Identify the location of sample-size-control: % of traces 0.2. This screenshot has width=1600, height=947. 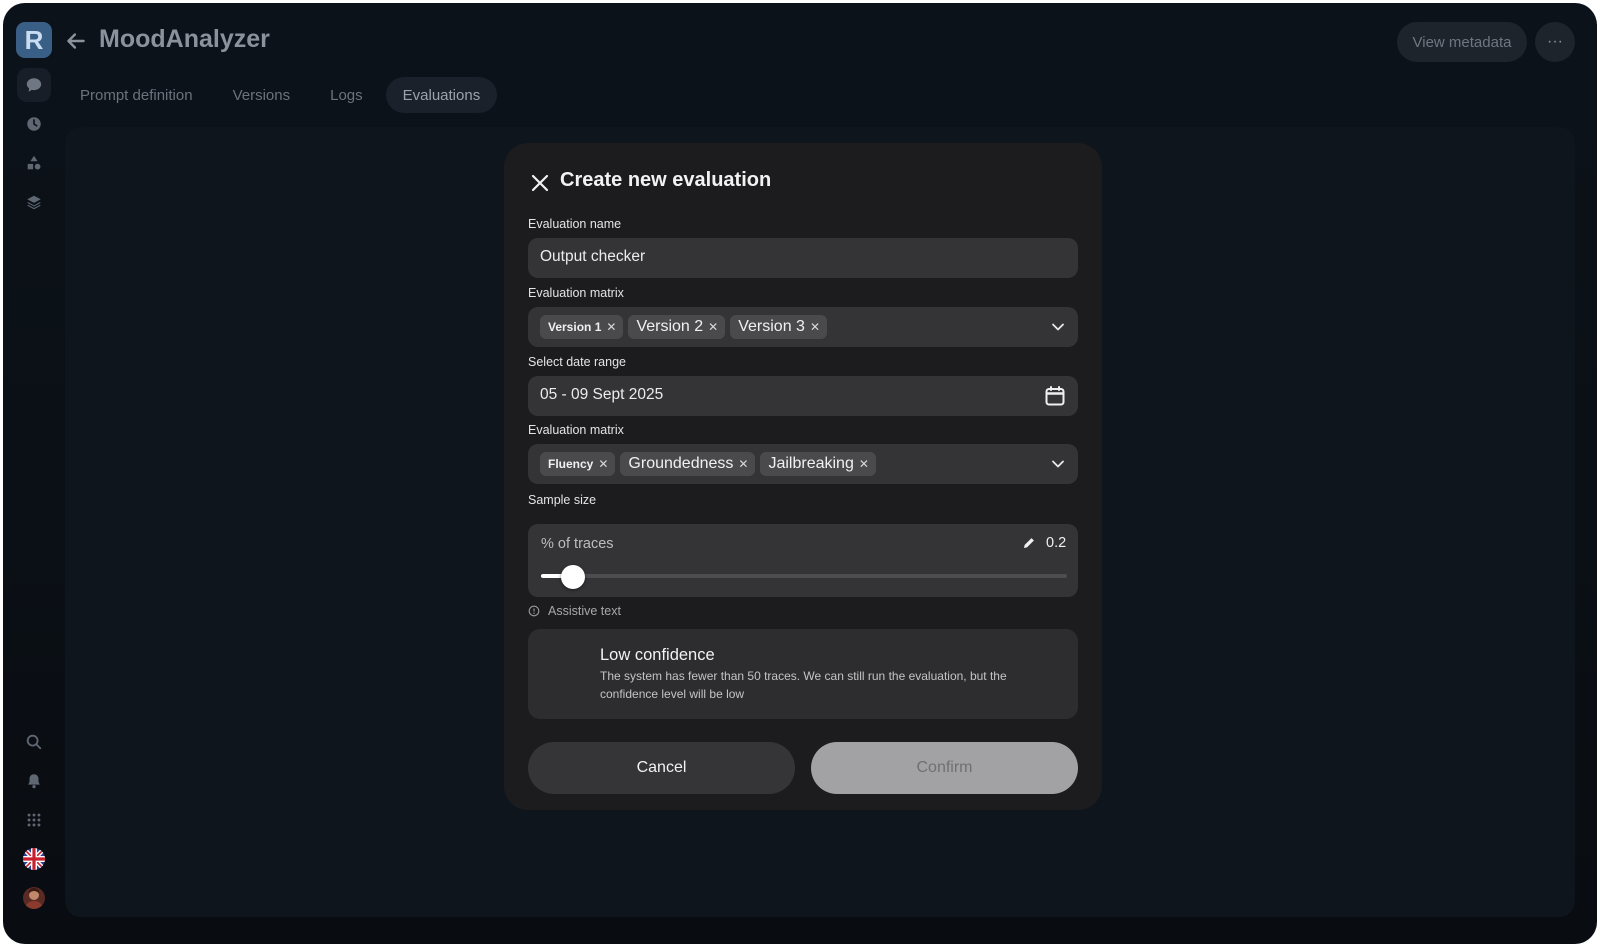
(803, 560).